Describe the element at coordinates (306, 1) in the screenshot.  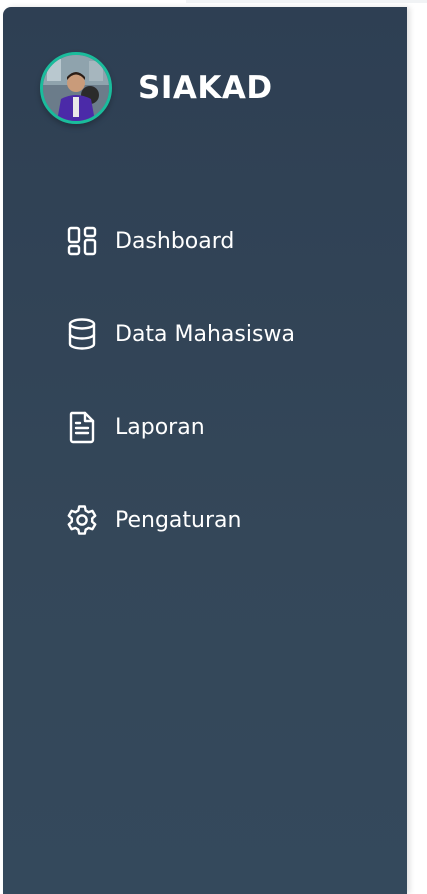
I see `top-divider` at that location.